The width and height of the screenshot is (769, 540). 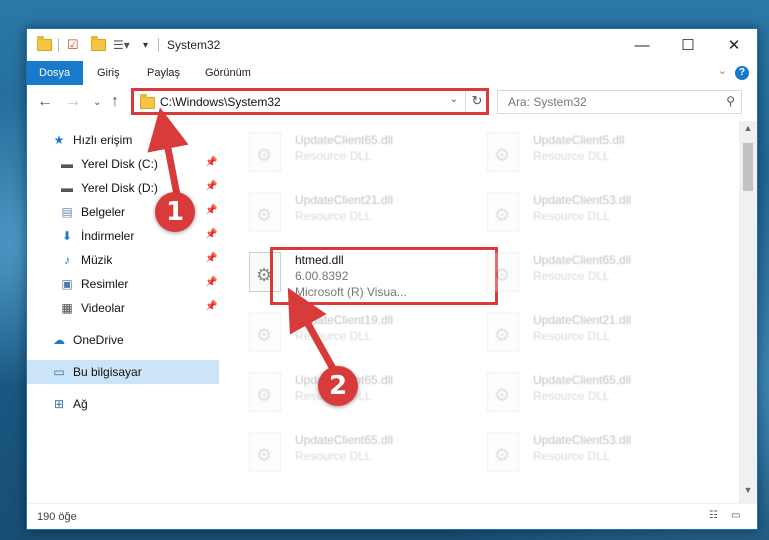 What do you see at coordinates (175, 212) in the screenshot?
I see `step-badge-1: 1` at bounding box center [175, 212].